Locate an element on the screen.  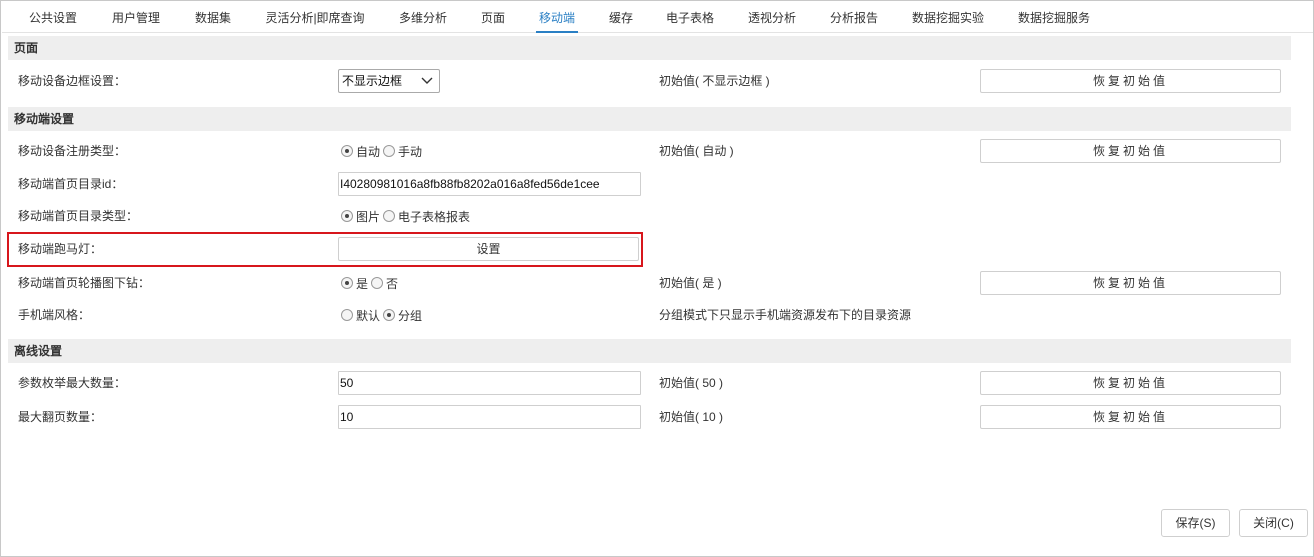
reg-type-auto-radio is located at coordinates (347, 151).